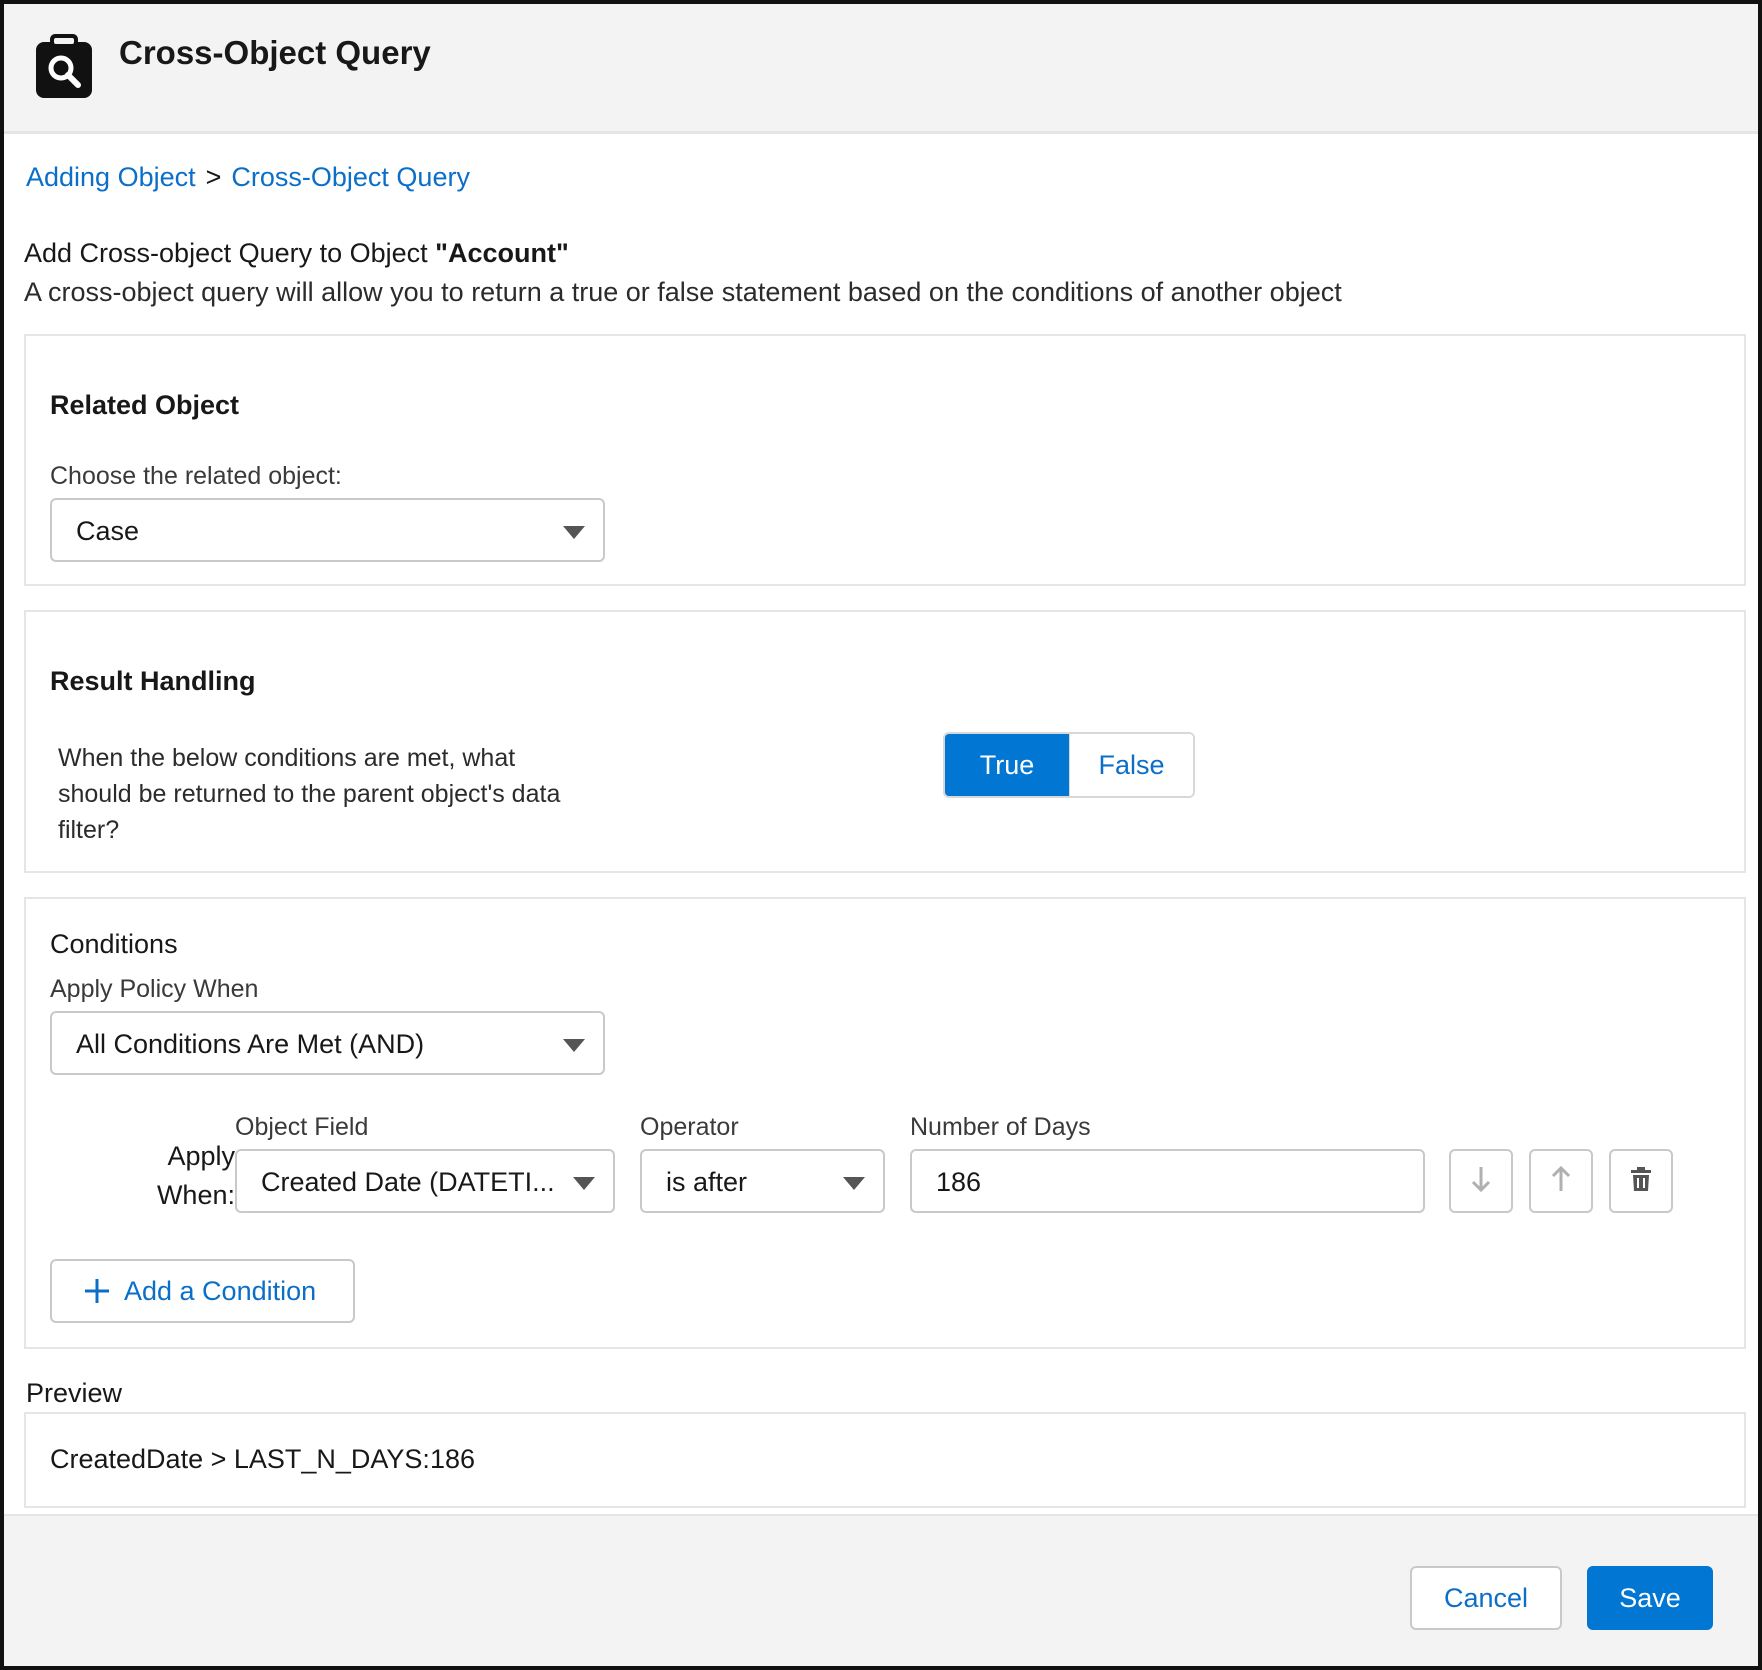 Image resolution: width=1762 pixels, height=1670 pixels. Describe the element at coordinates (1000, 1127) in the screenshot. I see `number-of-days-label: Number of Days` at that location.